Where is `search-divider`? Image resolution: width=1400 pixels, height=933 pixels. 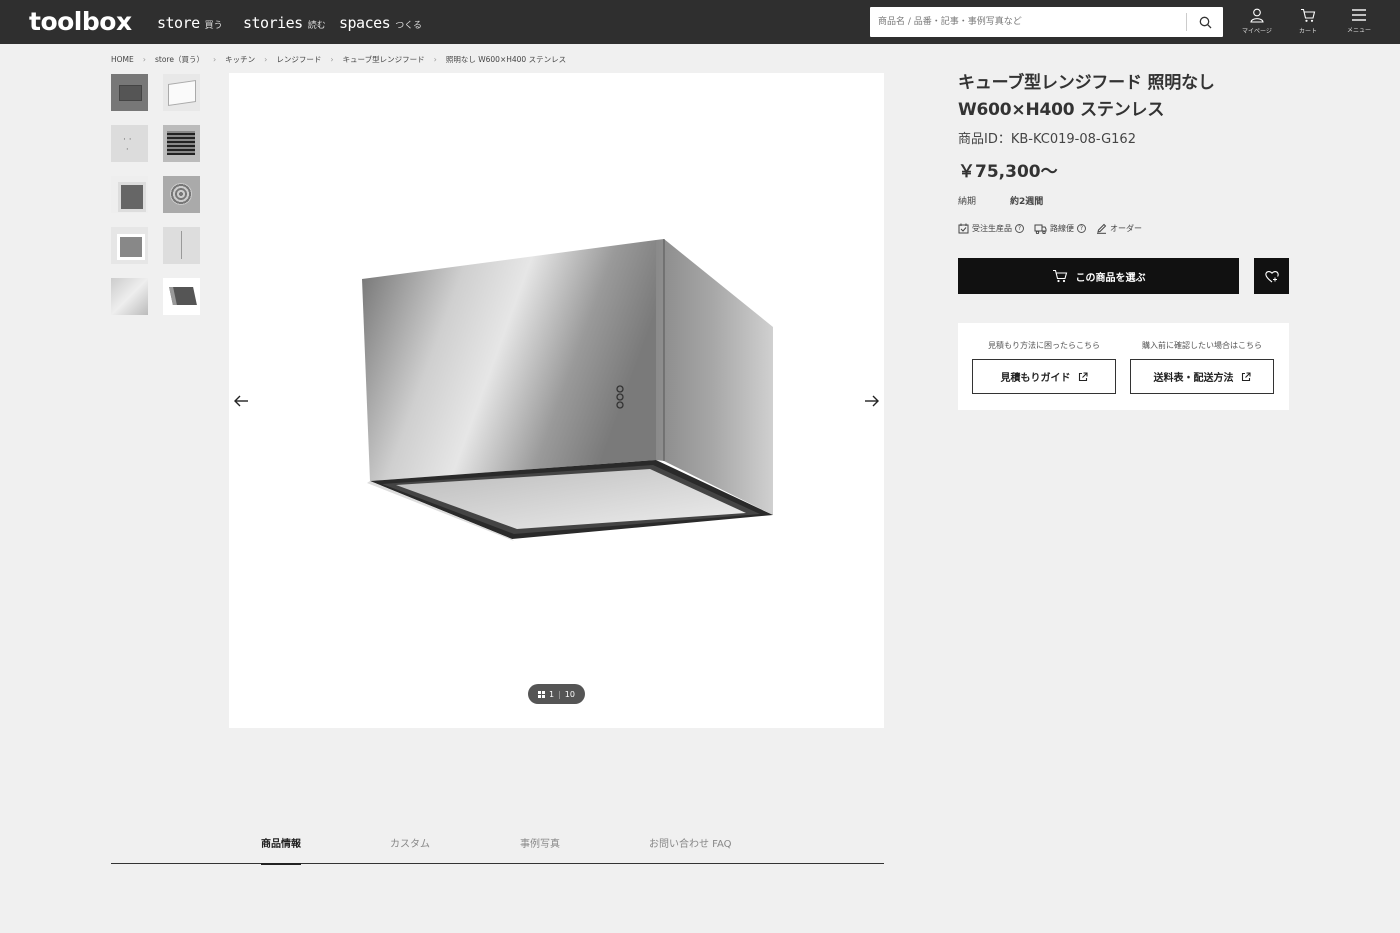 search-divider is located at coordinates (1186, 22).